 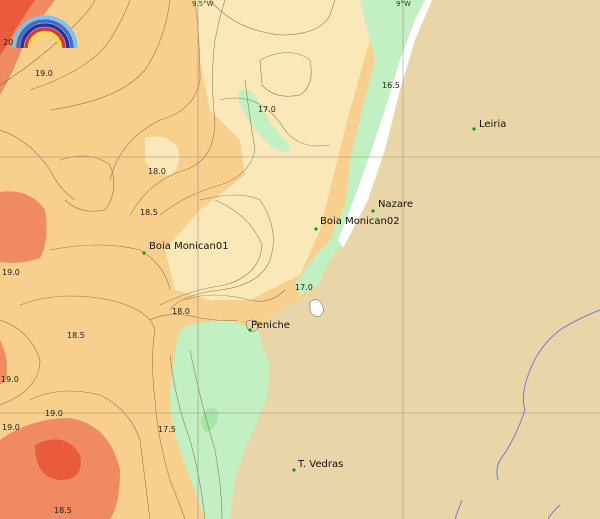 What do you see at coordinates (76, 335) in the screenshot?
I see `contour-label-9: 18.5` at bounding box center [76, 335].